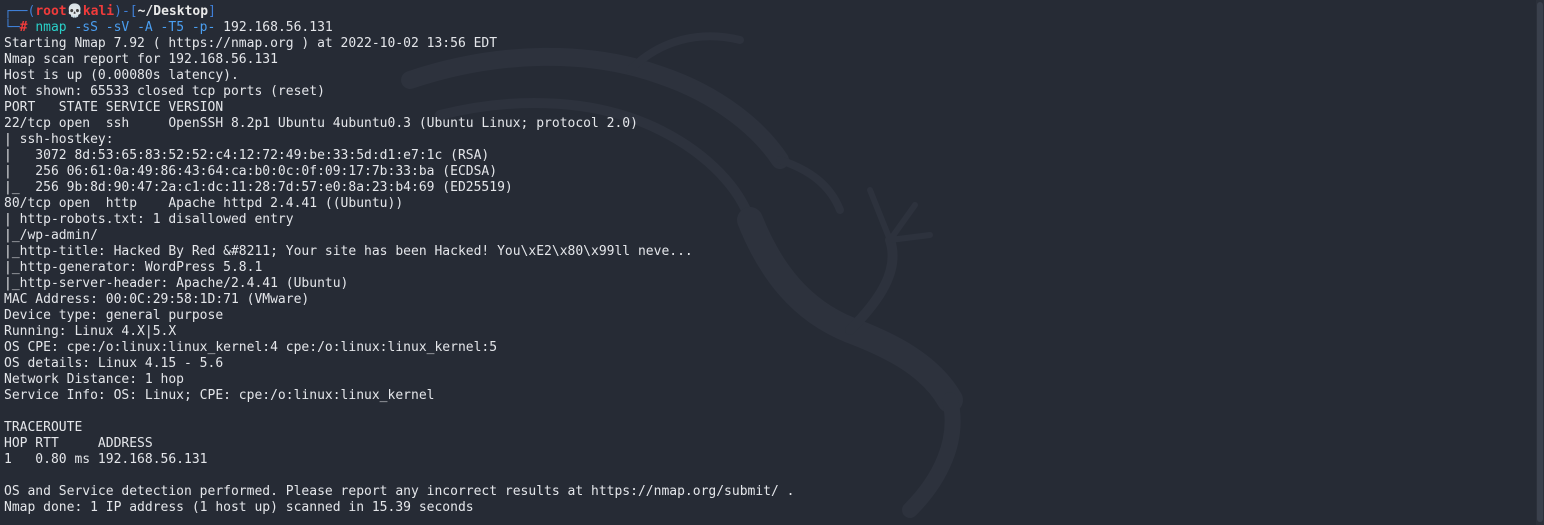 This screenshot has height=525, width=1544. What do you see at coordinates (74, 11) in the screenshot?
I see `skull-icon: 💀` at bounding box center [74, 11].